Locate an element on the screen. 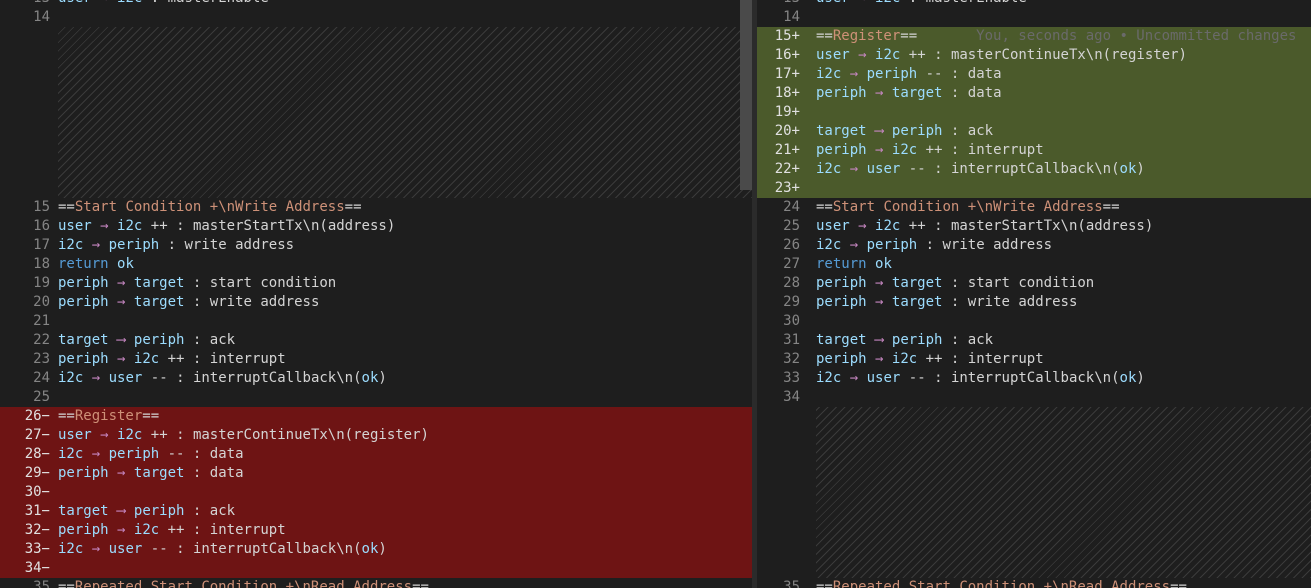  line-code: ==Start Condition +\nWrite Address== is located at coordinates (1063, 207).